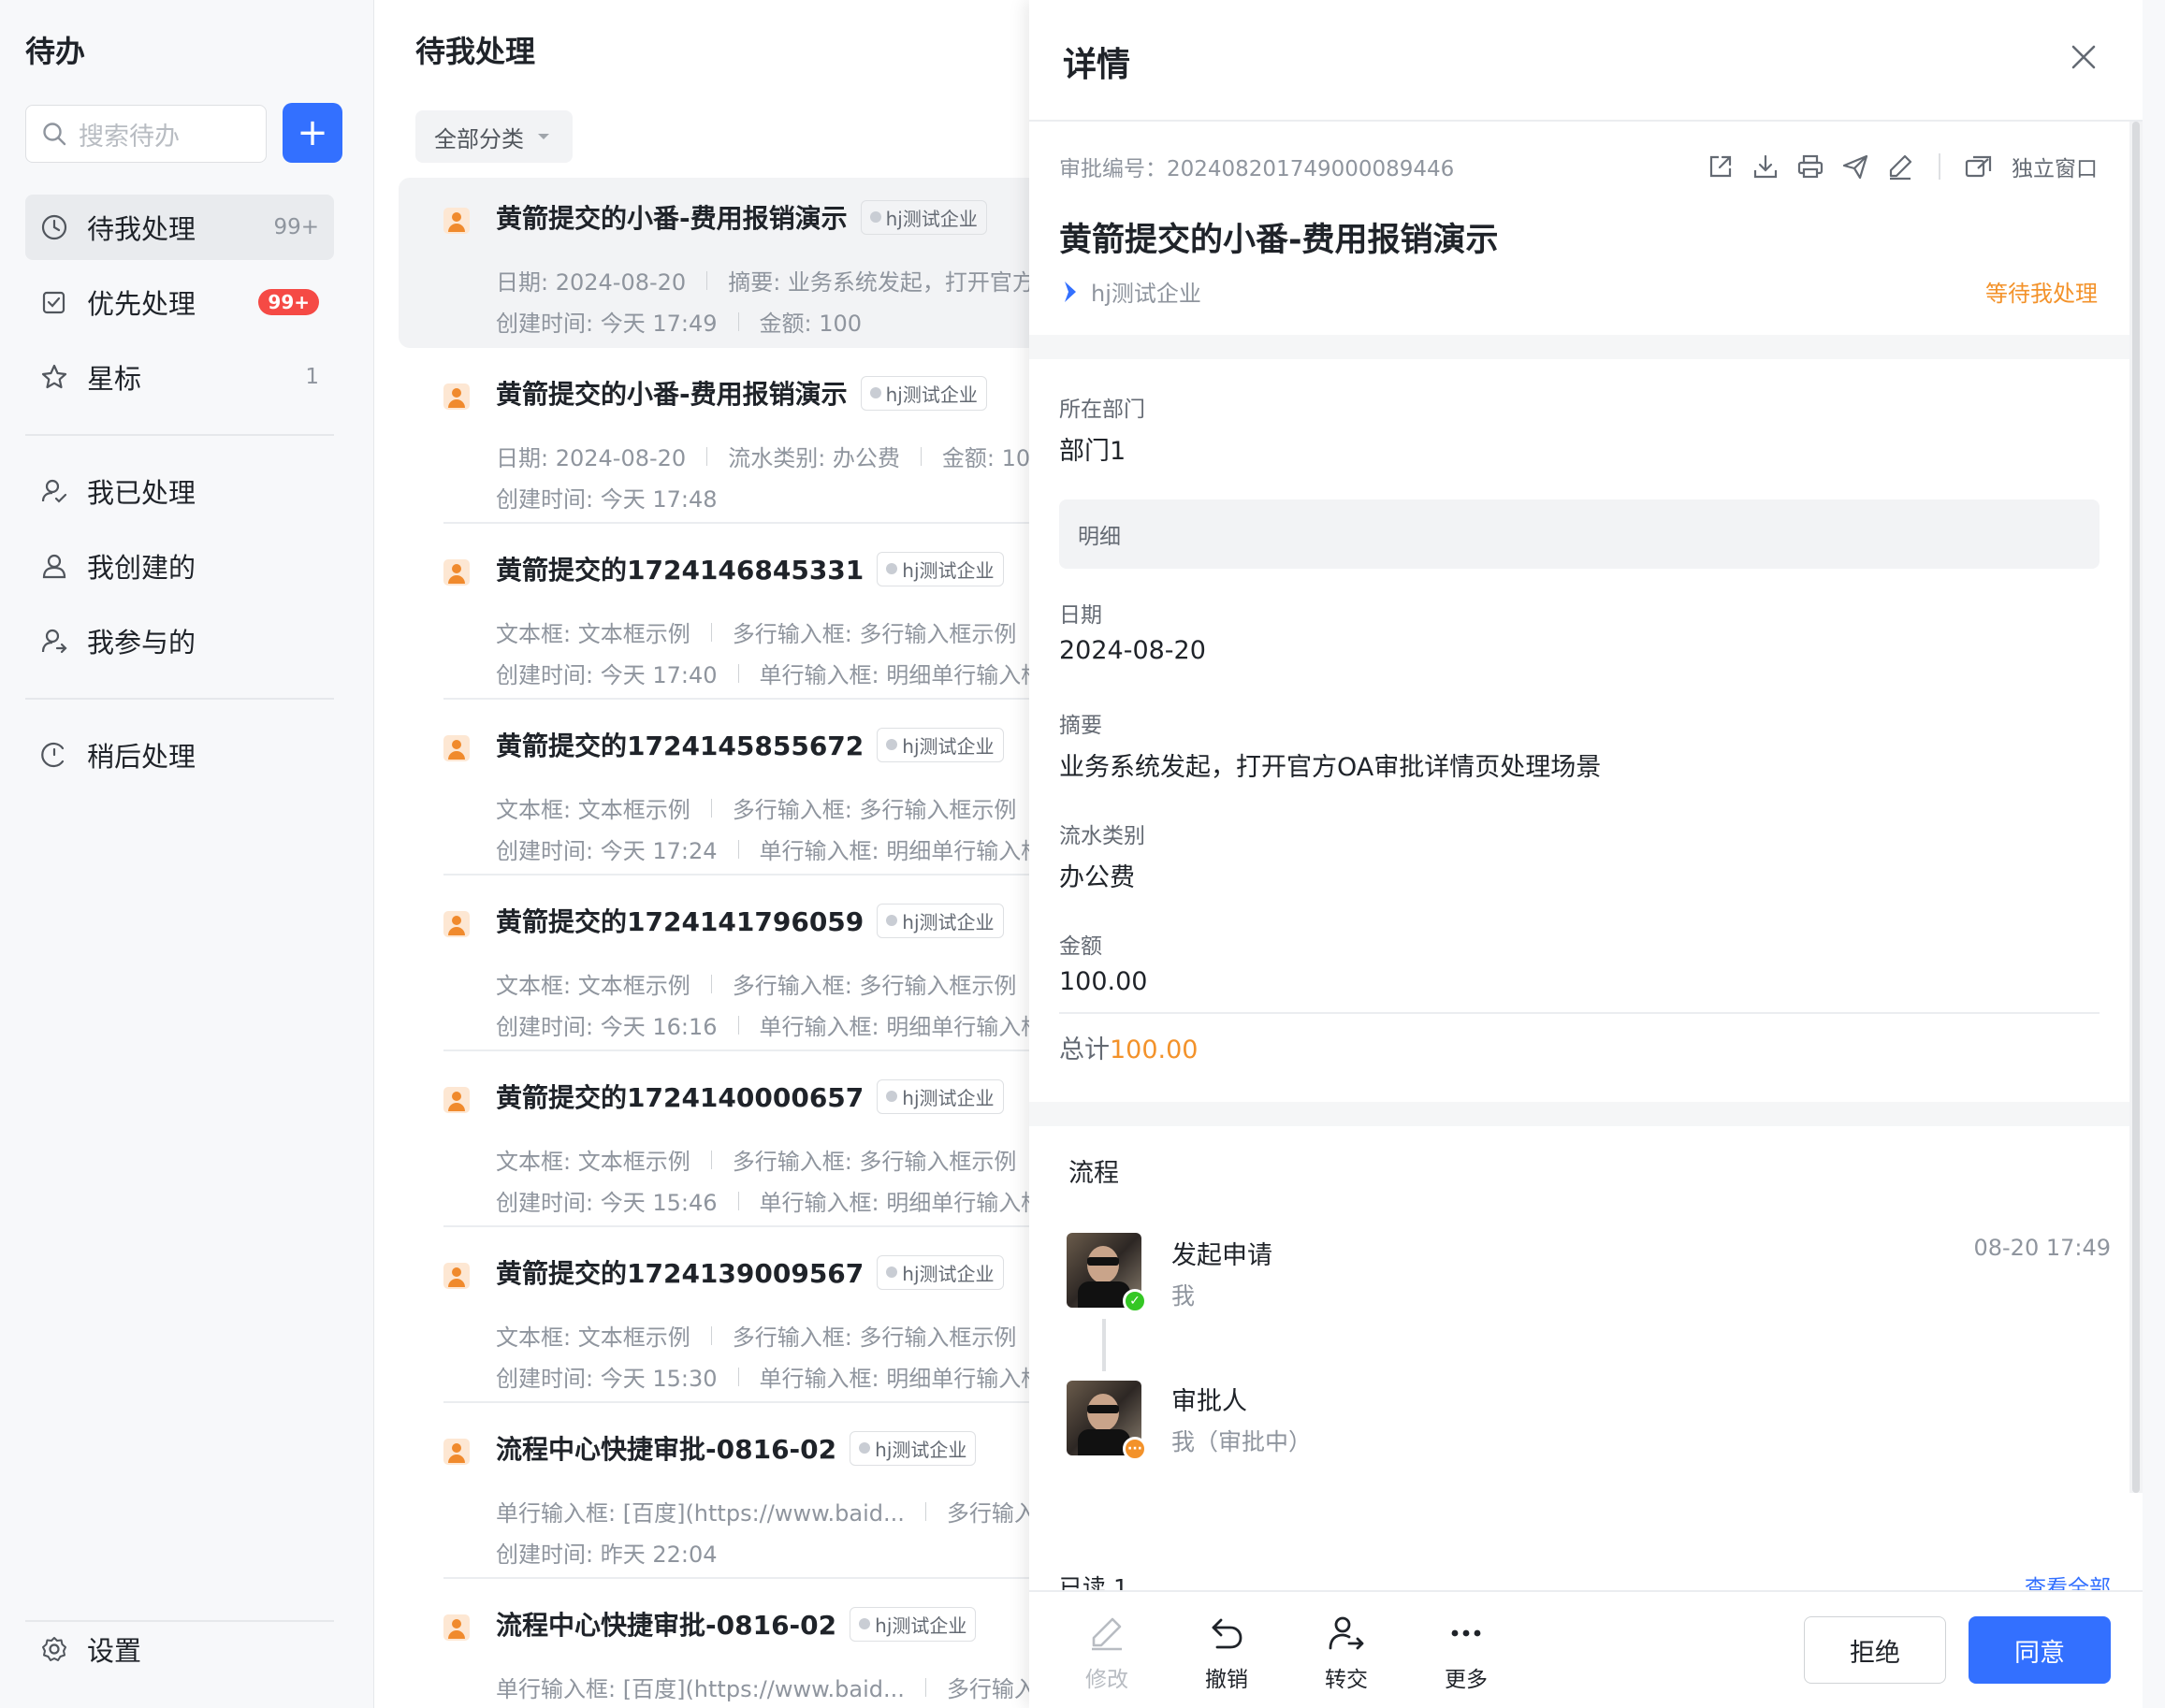 This screenshot has width=2165, height=1708. I want to click on more-button: 更多, so click(1466, 1653).